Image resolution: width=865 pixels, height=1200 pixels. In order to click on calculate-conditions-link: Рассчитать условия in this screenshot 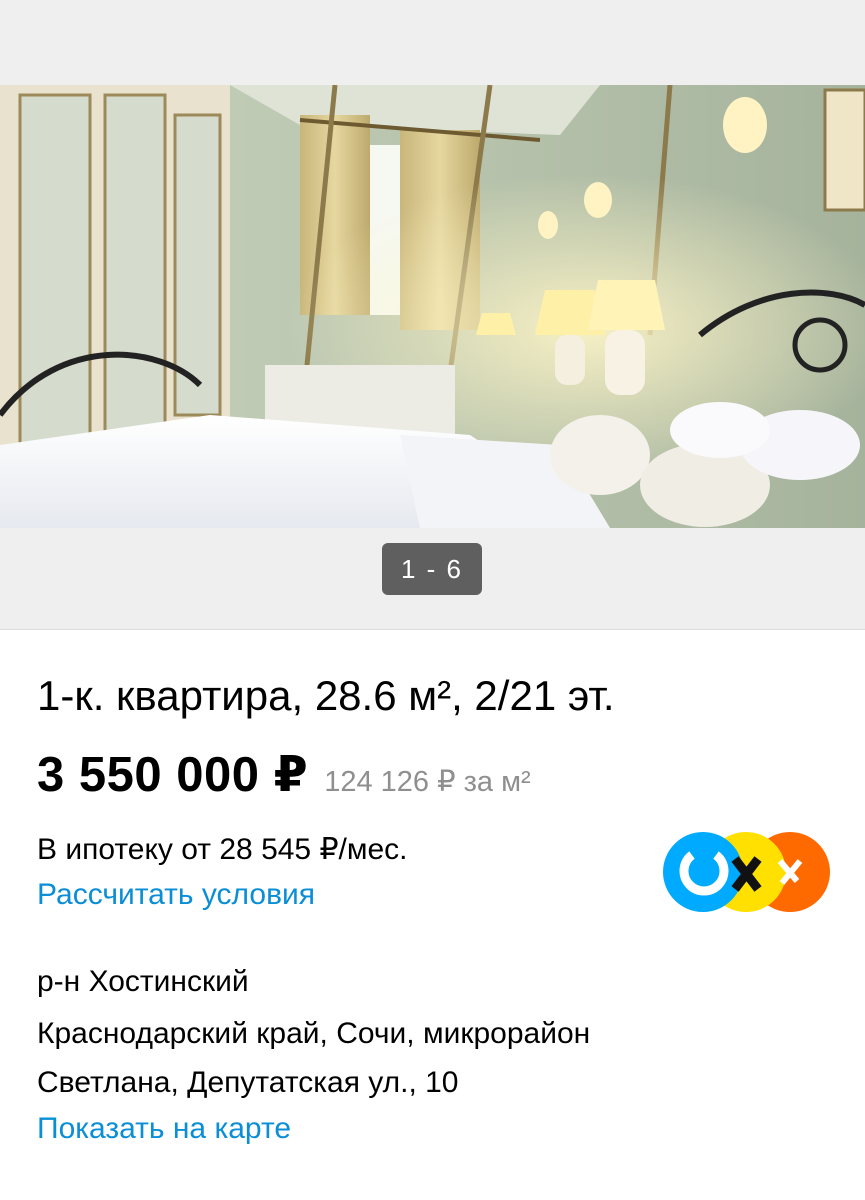, I will do `click(176, 895)`.